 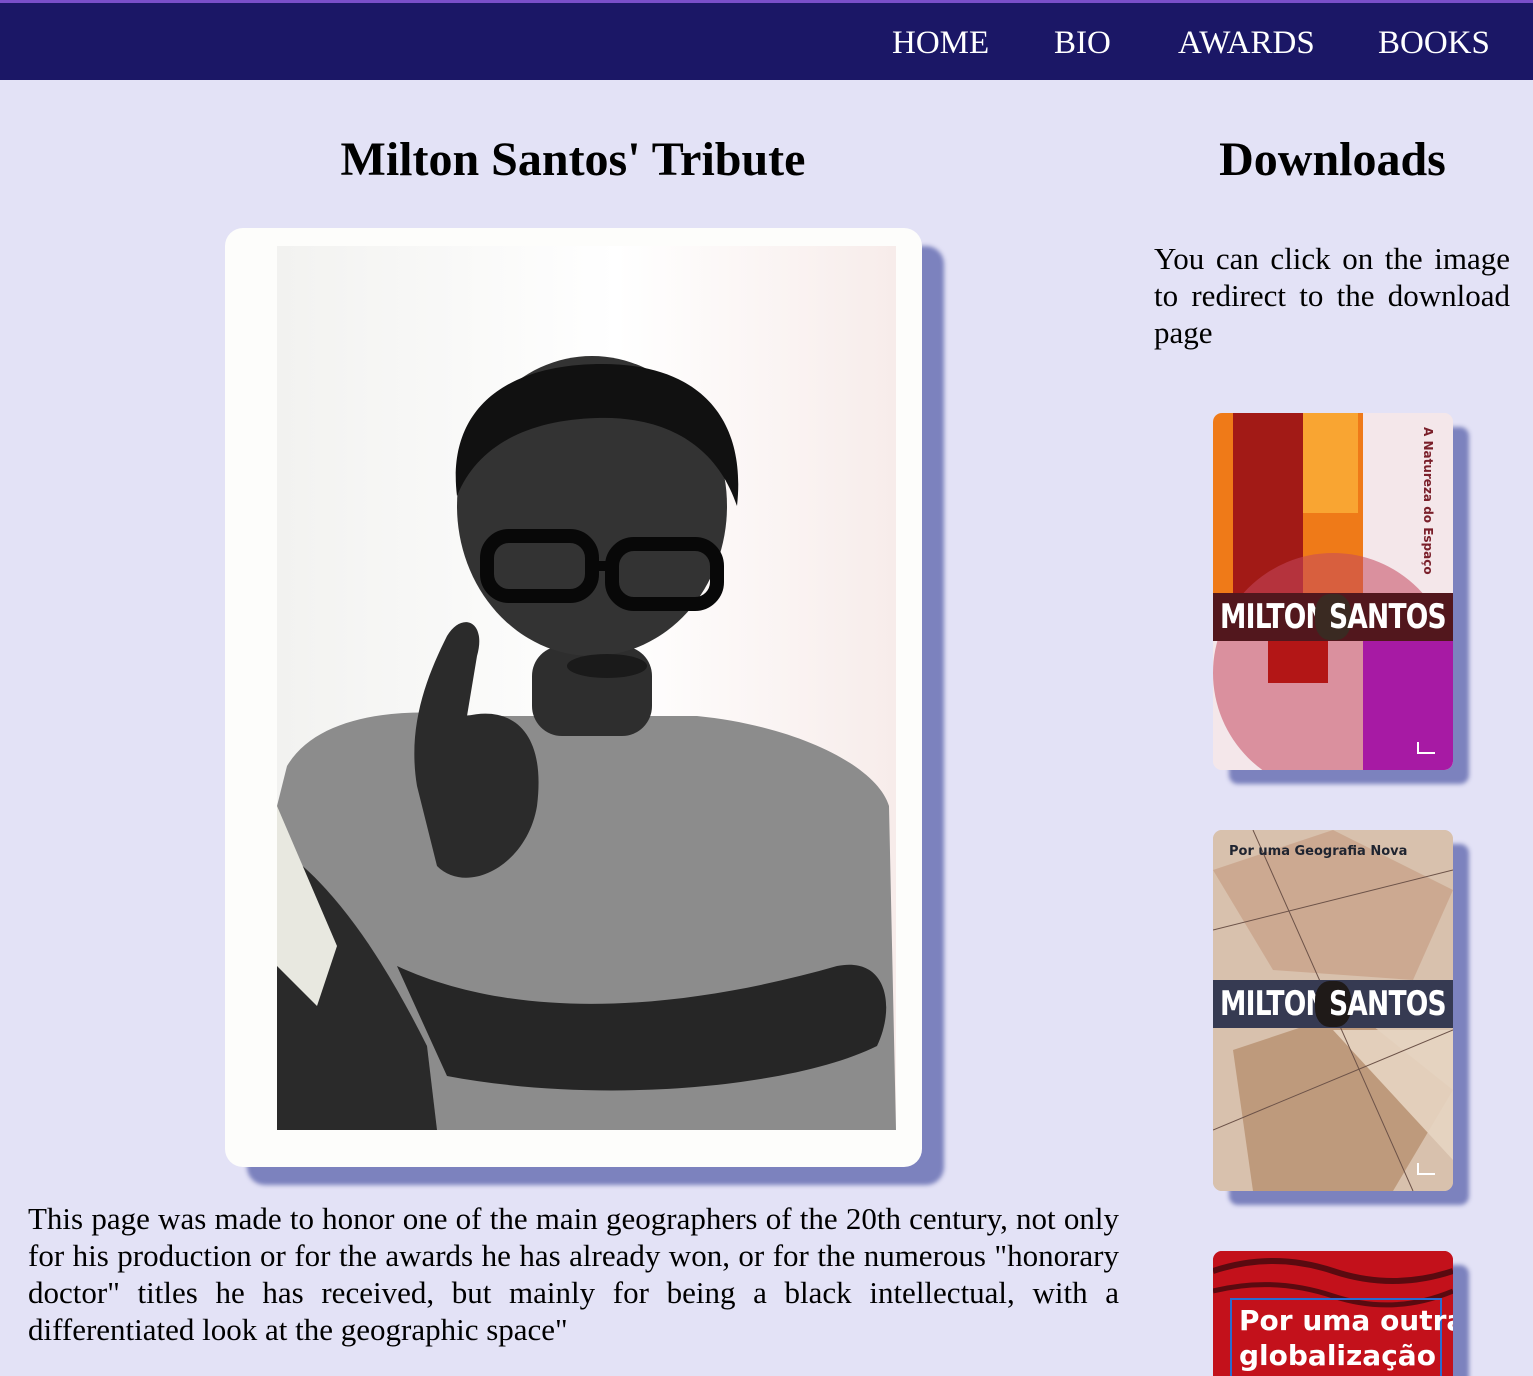 What do you see at coordinates (766, 41) in the screenshot?
I see `top-navbar: HOME BIO AWARDS BOOKS` at bounding box center [766, 41].